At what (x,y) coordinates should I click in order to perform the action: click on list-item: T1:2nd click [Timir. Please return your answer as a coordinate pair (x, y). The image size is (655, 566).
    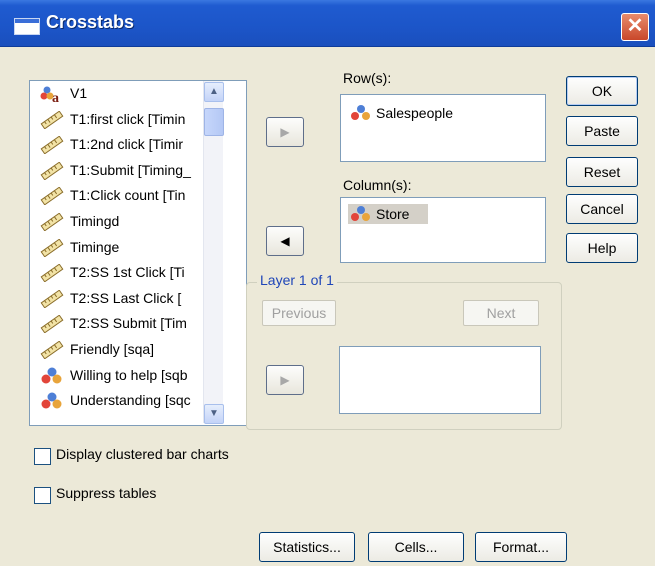
    Looking at the image, I should click on (123, 144).